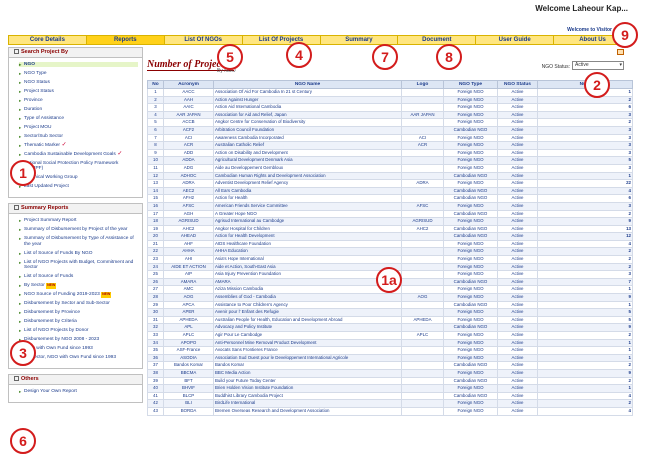 Image resolution: width=648 pixels, height=472 pixels. What do you see at coordinates (78, 65) in the screenshot?
I see `sidebar-link: NGO` at bounding box center [78, 65].